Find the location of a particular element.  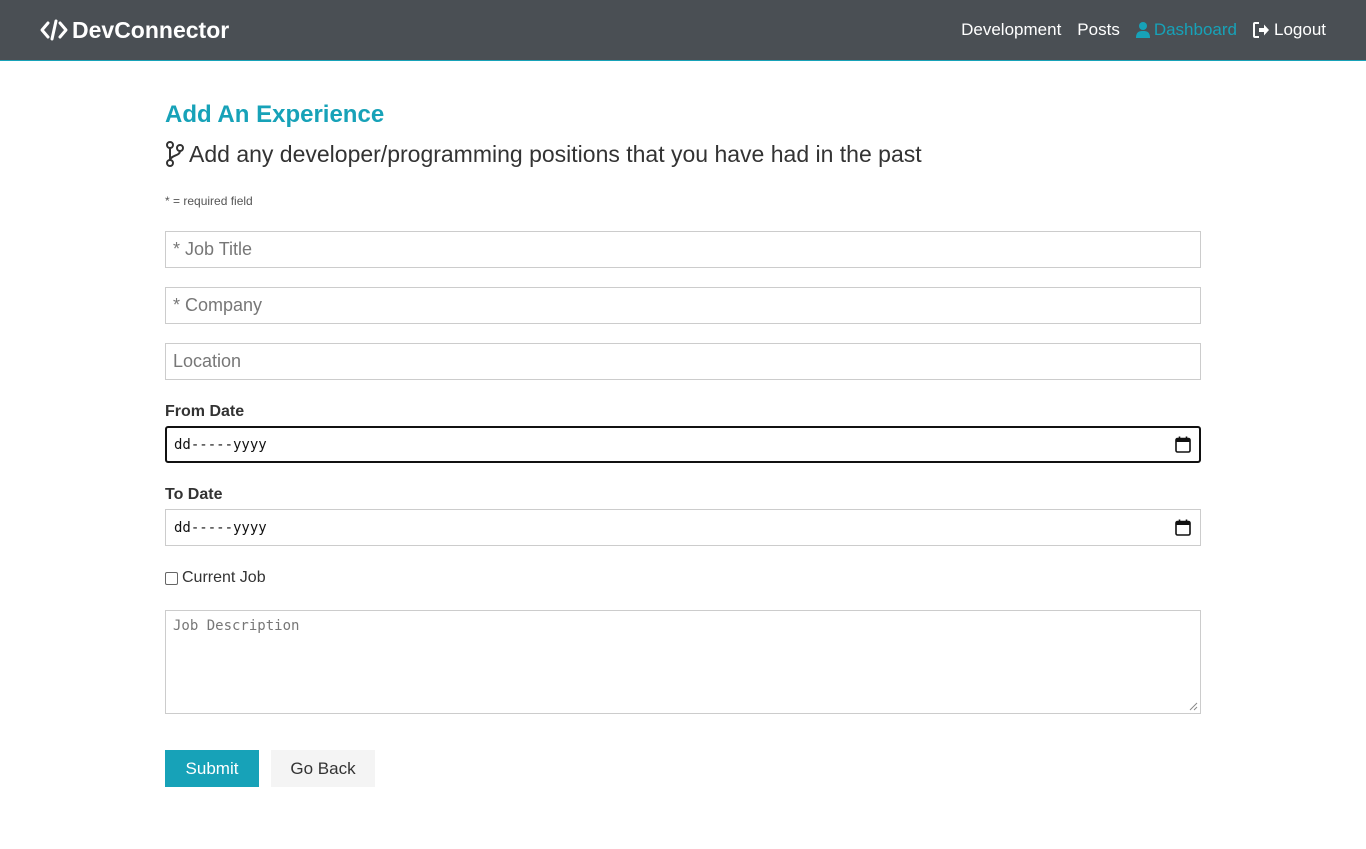

go-back-button: Go Back is located at coordinates (323, 768).